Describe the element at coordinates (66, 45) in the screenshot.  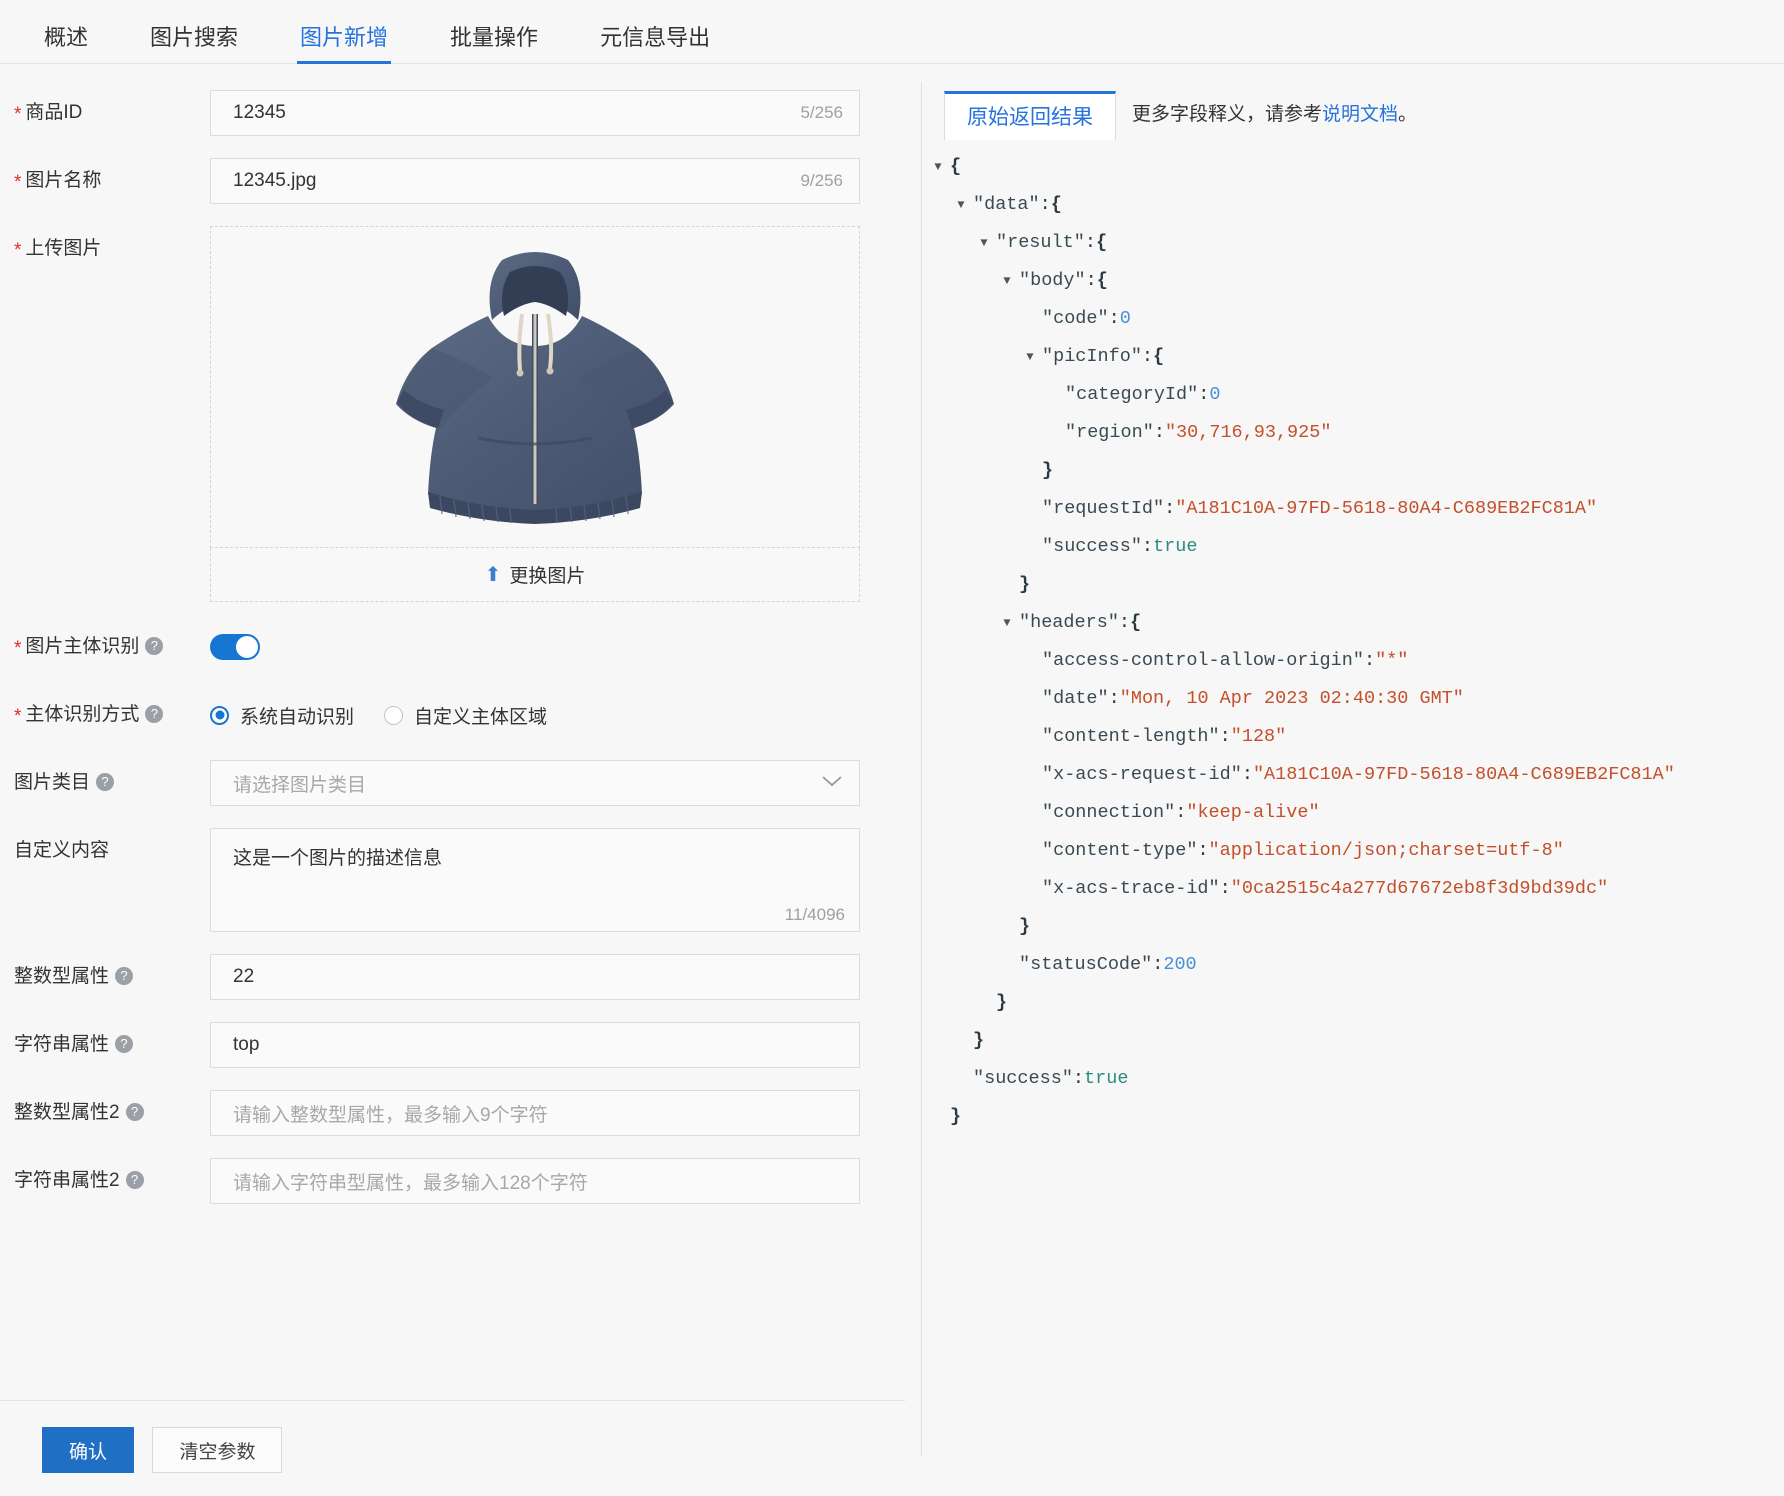
I see `tab-overview: 概述` at that location.